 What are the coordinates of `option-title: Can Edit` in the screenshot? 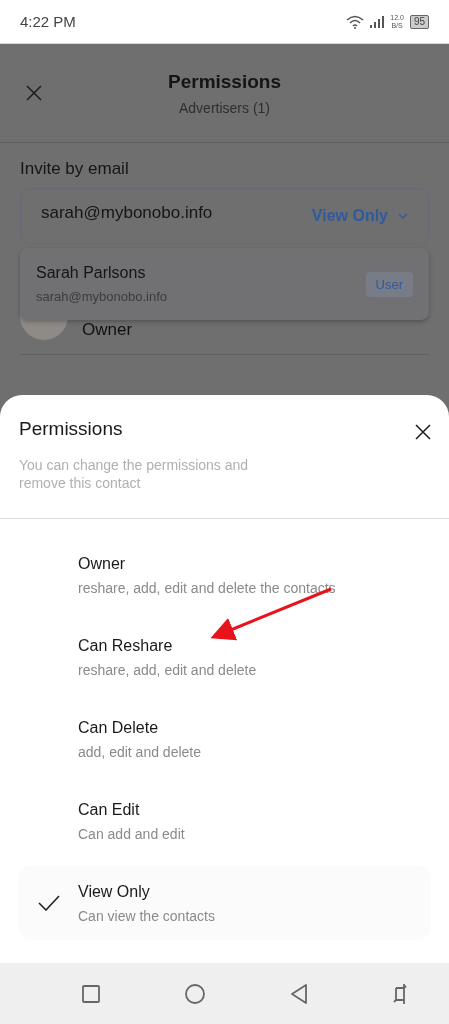 It's located at (109, 809).